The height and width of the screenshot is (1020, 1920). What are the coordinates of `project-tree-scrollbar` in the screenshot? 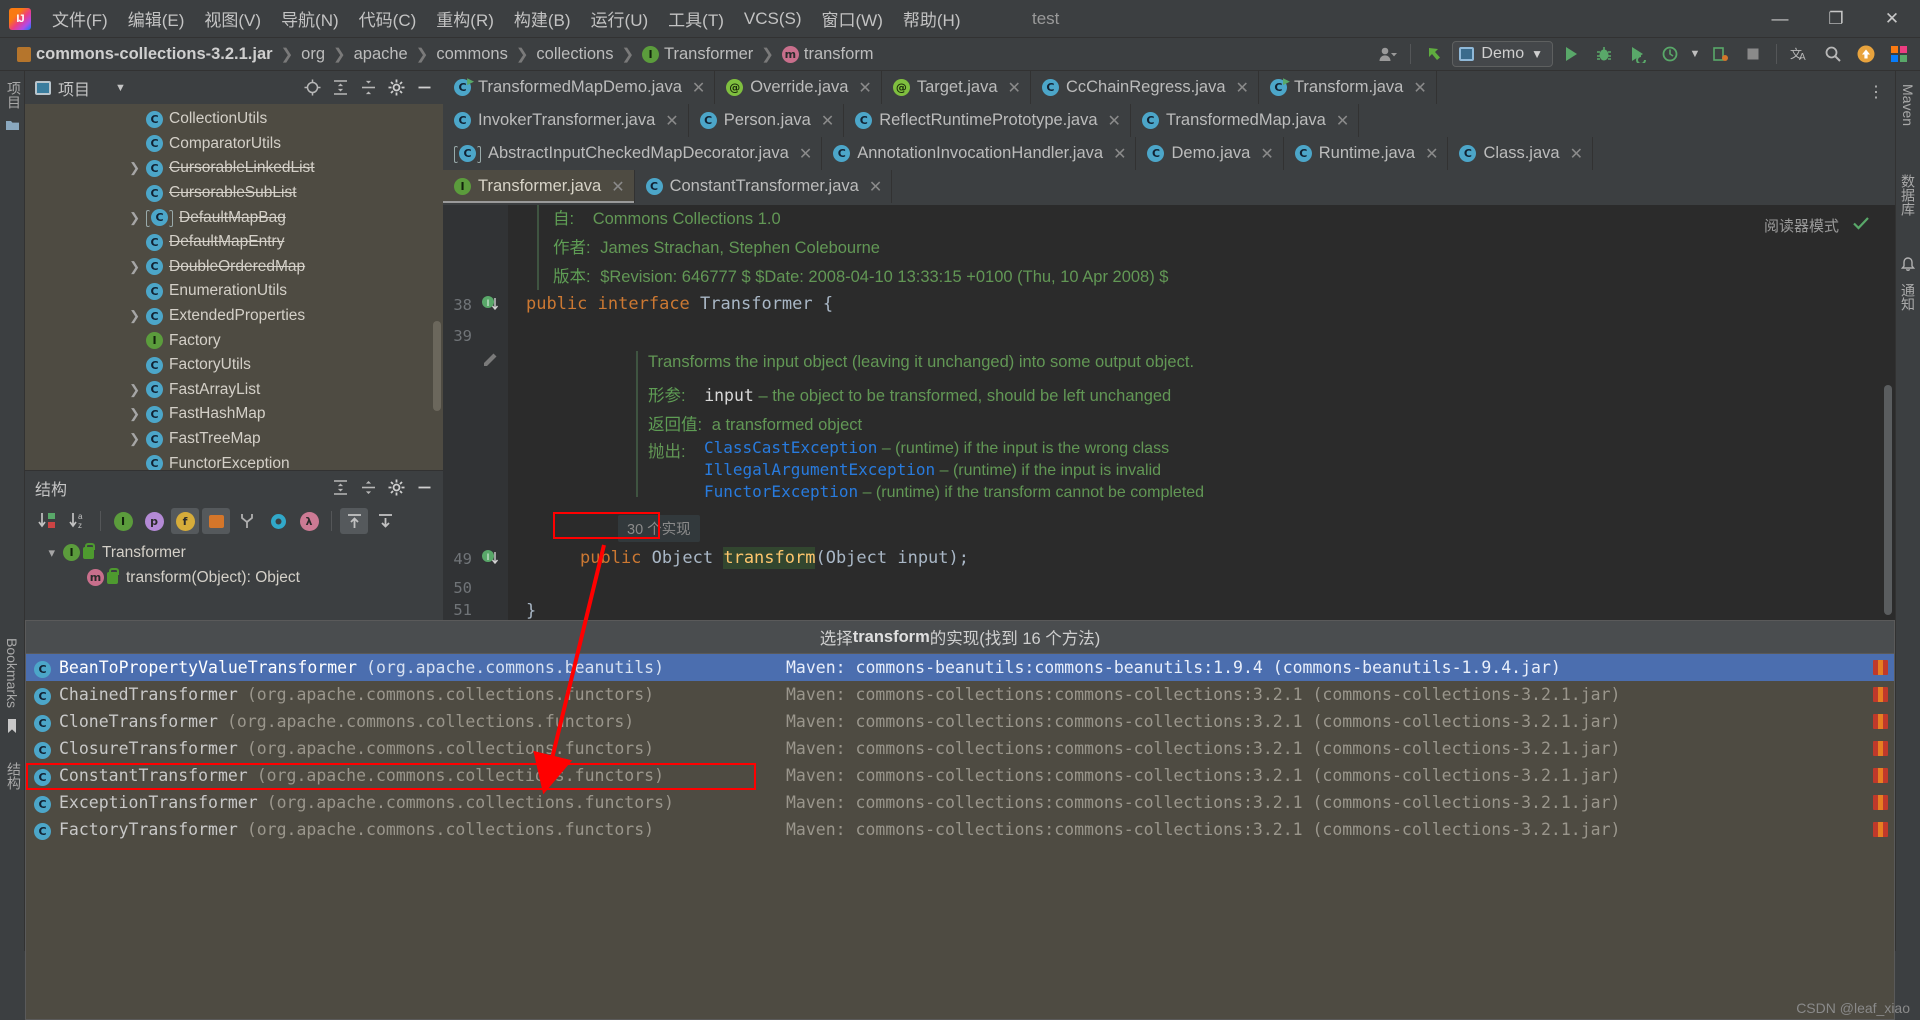 It's located at (437, 366).